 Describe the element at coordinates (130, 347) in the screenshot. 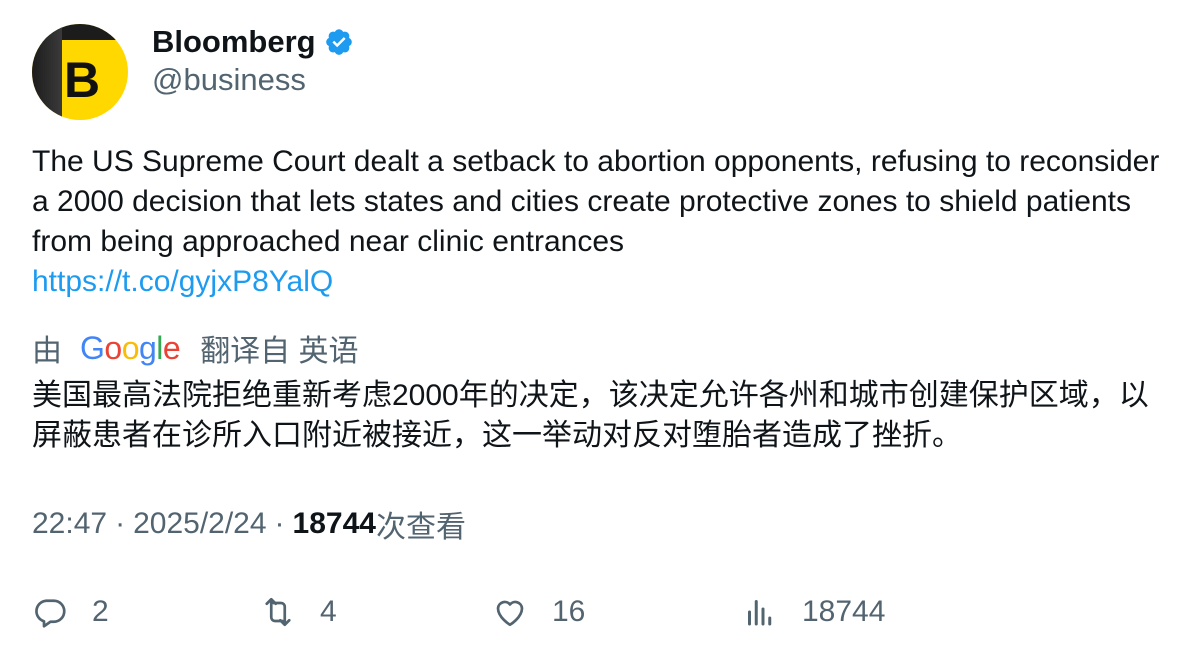

I see `google-logo: Google` at that location.